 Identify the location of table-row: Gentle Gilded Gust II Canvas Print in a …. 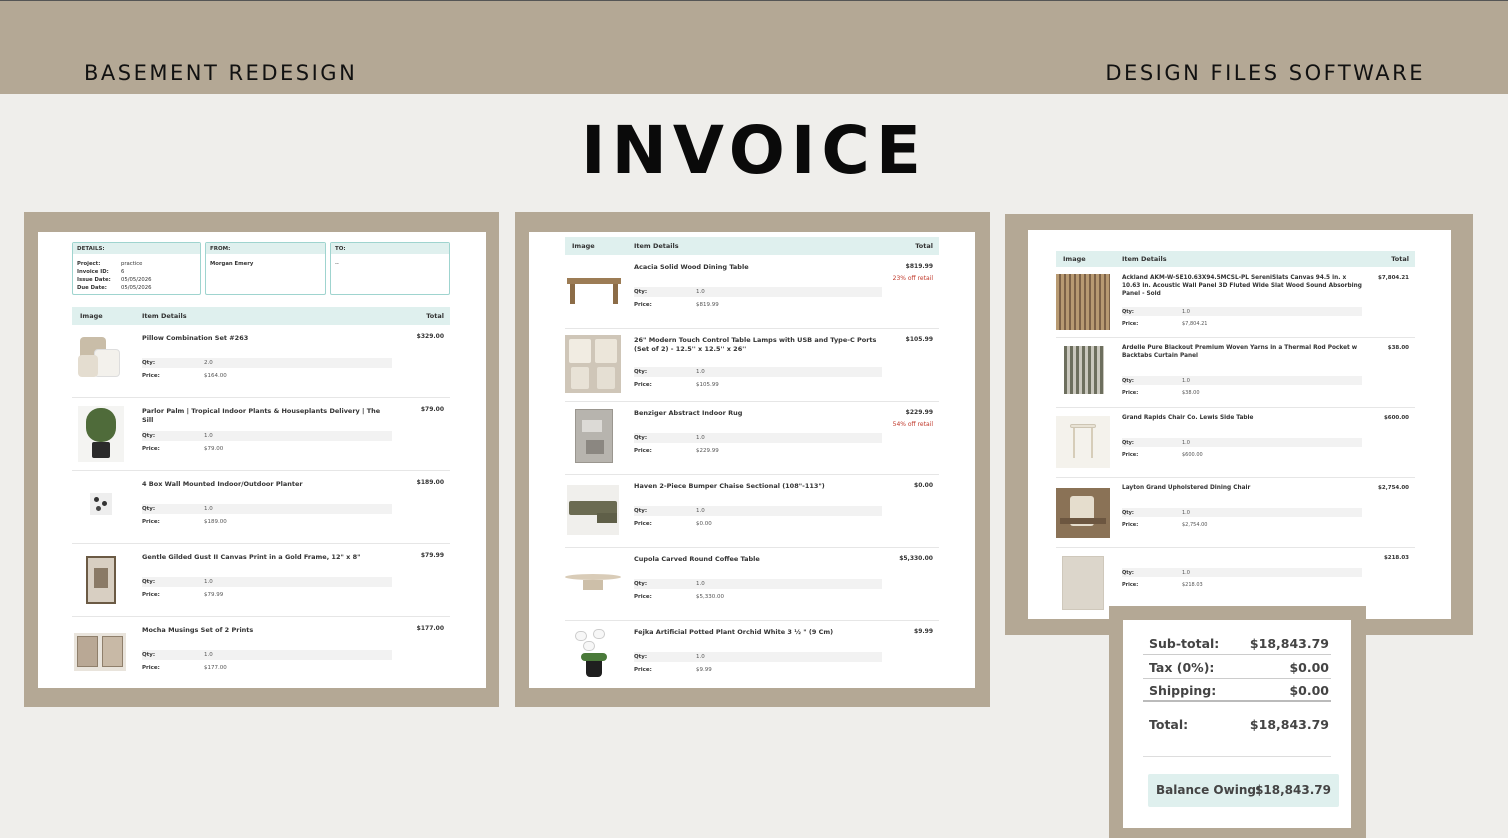
(261, 580).